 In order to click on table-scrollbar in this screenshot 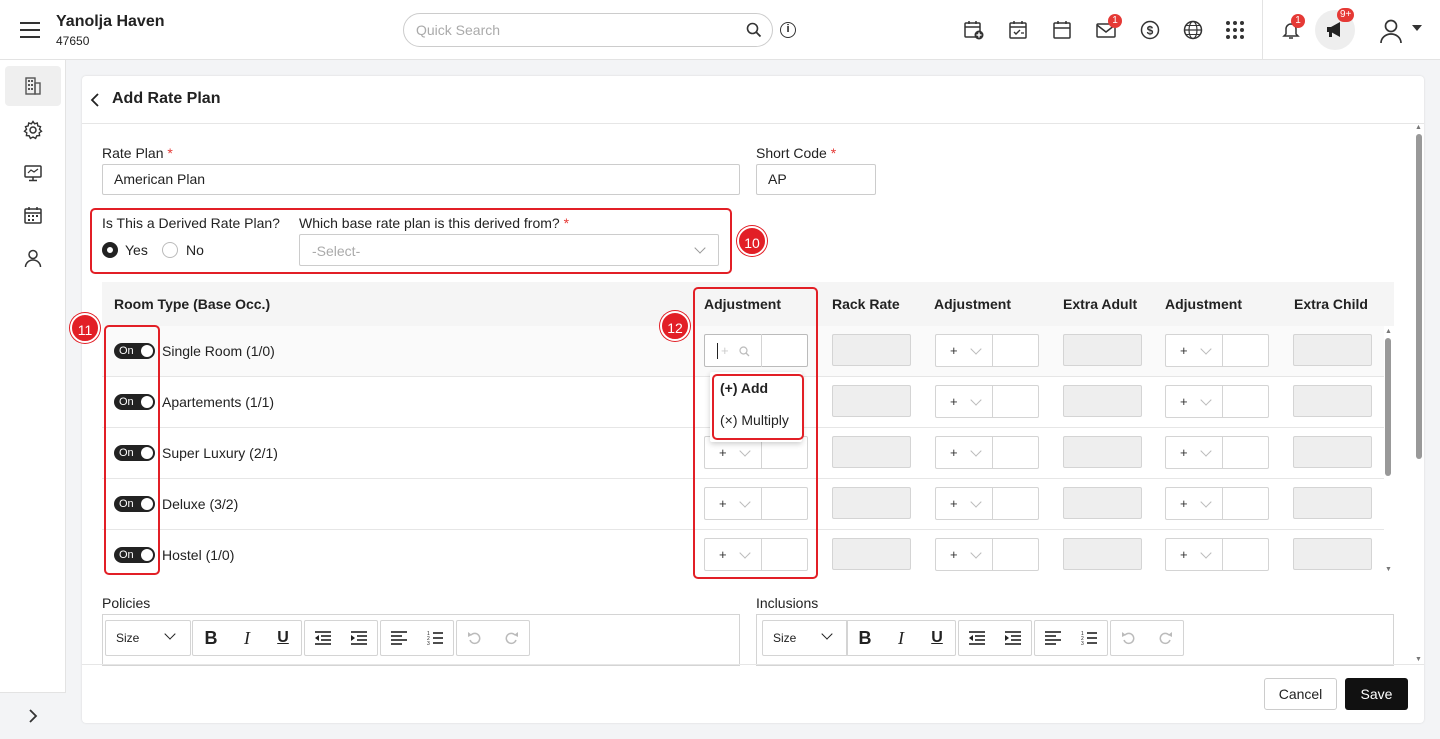, I will do `click(1388, 407)`.